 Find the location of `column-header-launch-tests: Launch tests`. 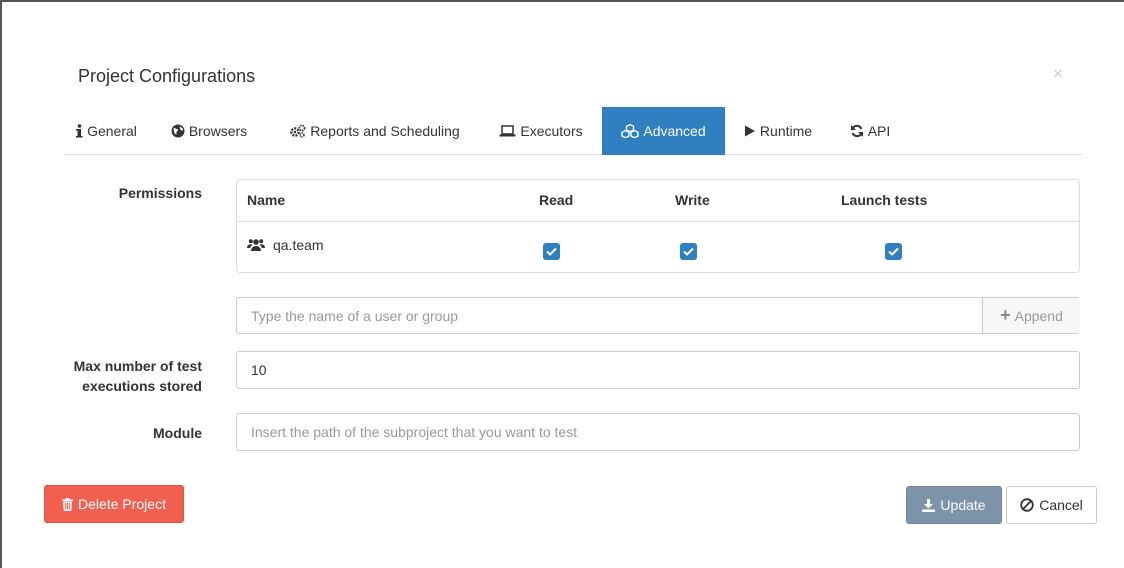

column-header-launch-tests: Launch tests is located at coordinates (884, 200).